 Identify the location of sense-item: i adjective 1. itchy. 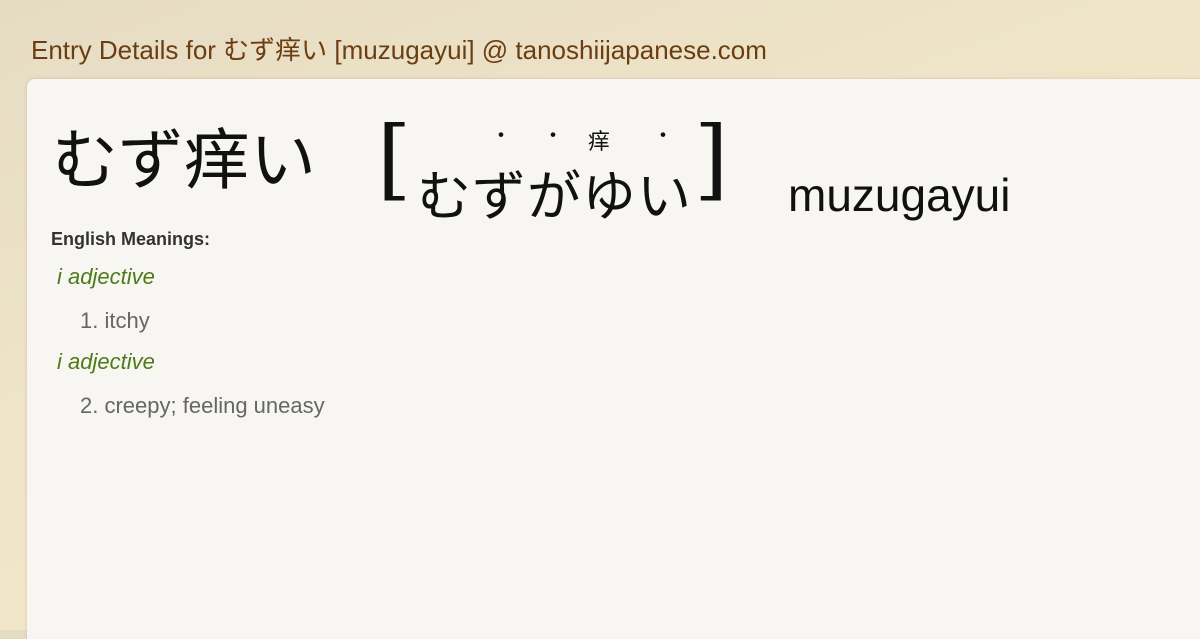
(507, 299).